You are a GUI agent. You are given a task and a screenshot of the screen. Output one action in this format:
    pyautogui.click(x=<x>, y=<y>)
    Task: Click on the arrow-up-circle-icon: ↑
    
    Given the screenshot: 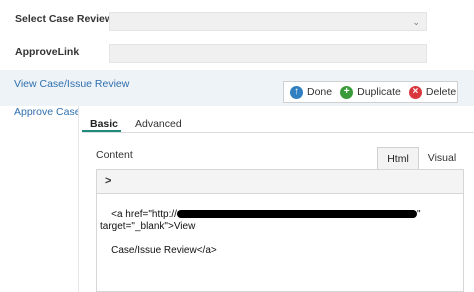 What is the action you would take?
    pyautogui.click(x=296, y=92)
    